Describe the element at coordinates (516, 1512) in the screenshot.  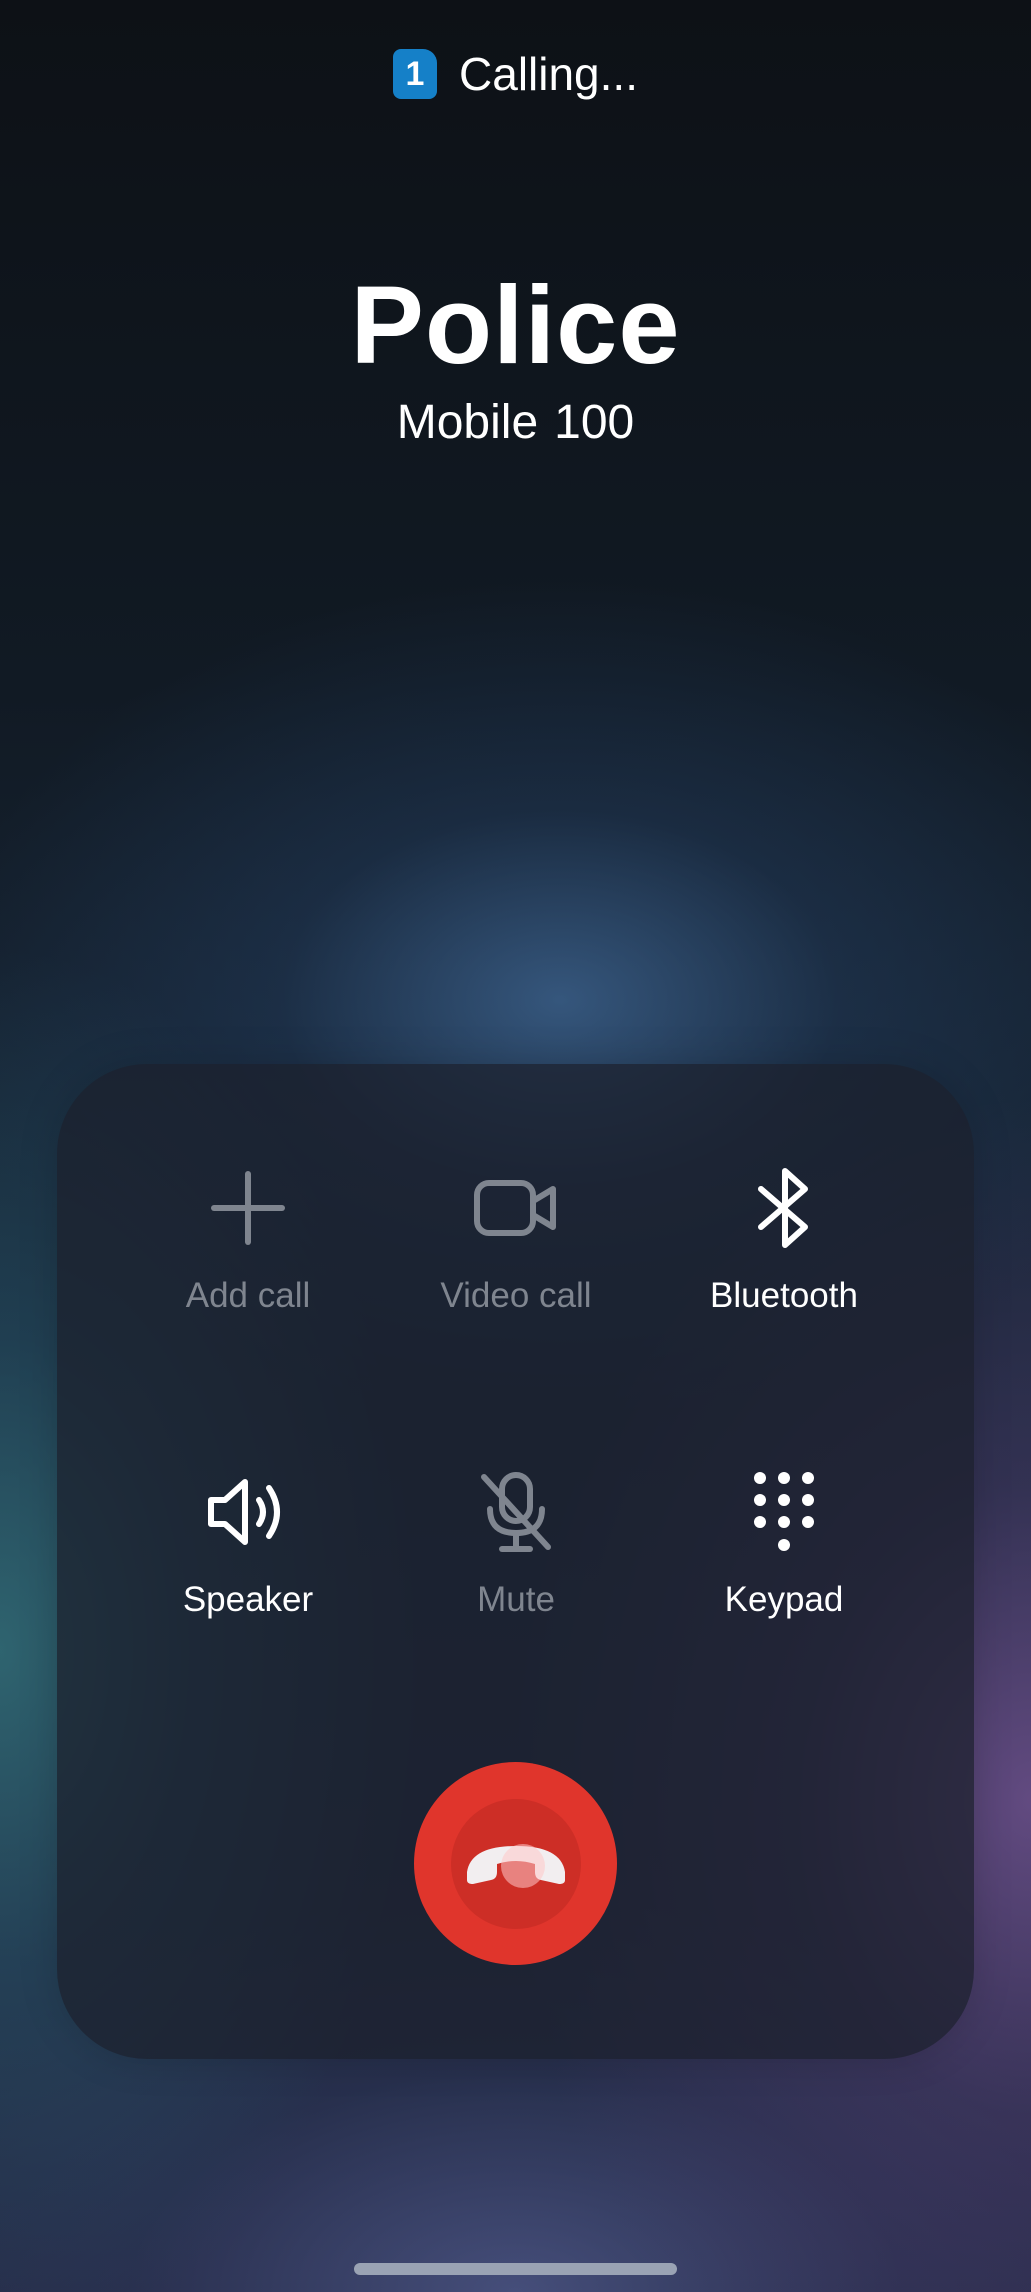
I see `microphone-off-icon` at that location.